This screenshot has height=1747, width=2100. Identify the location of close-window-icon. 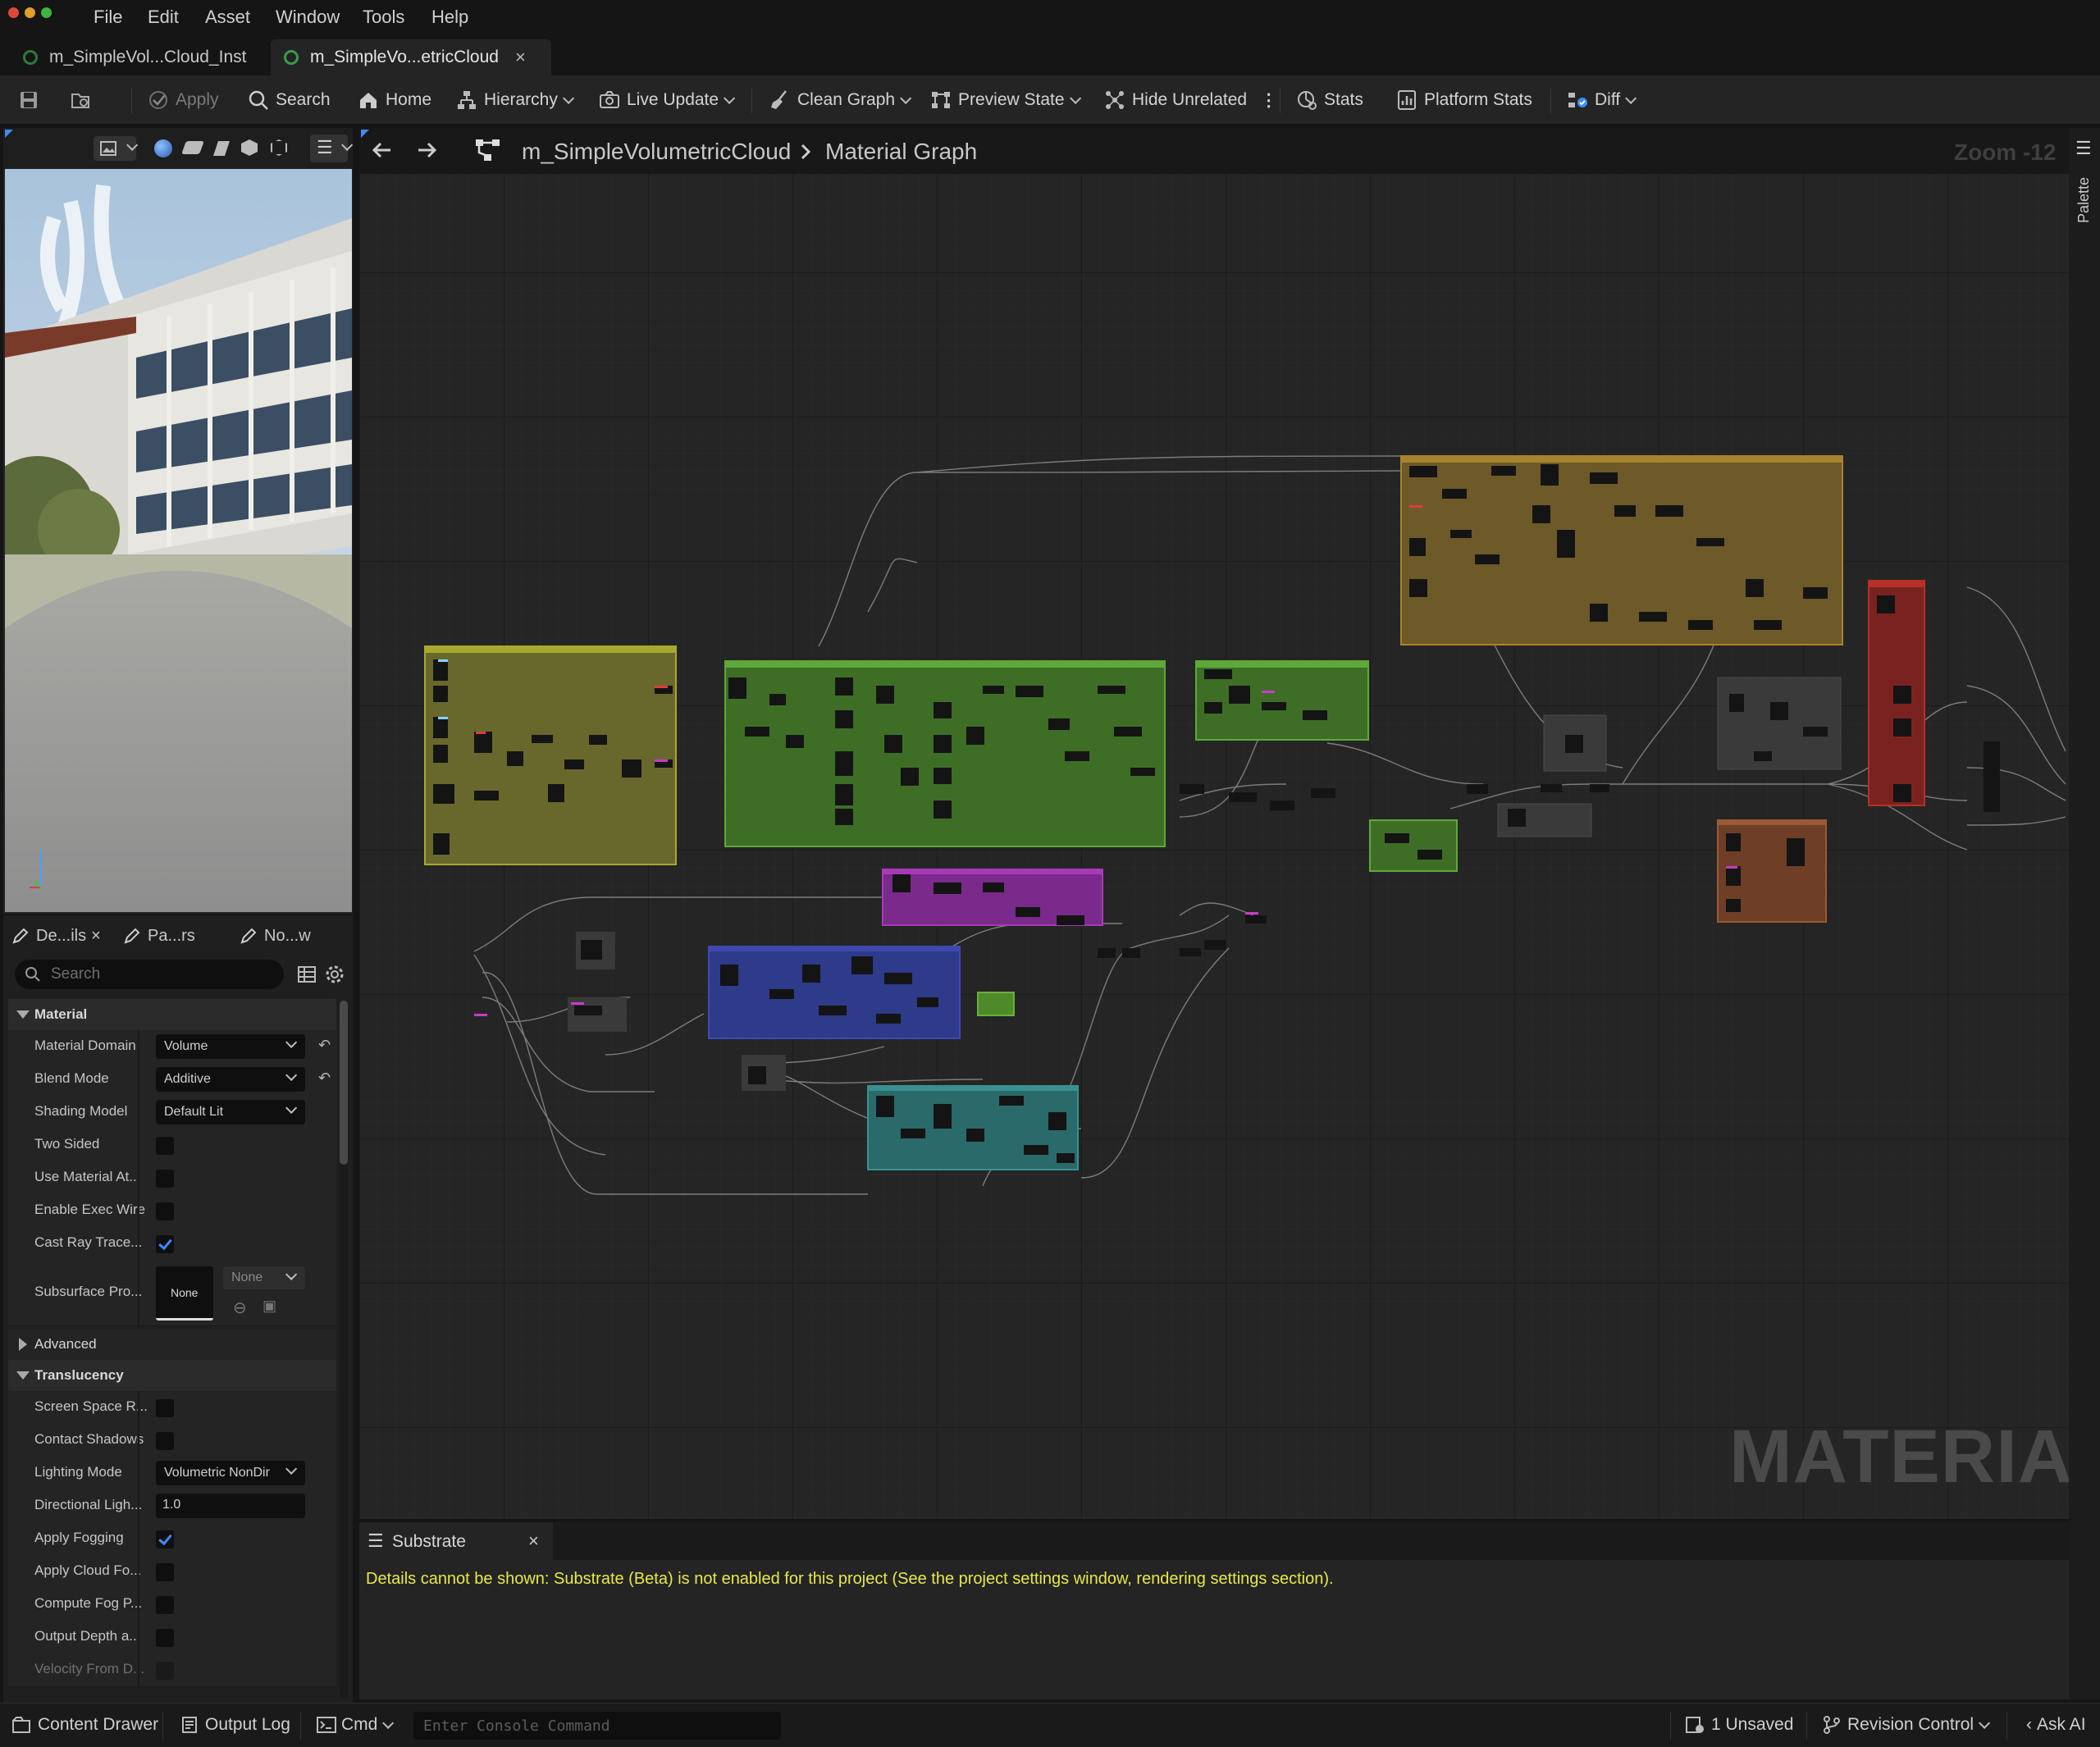
(14, 12).